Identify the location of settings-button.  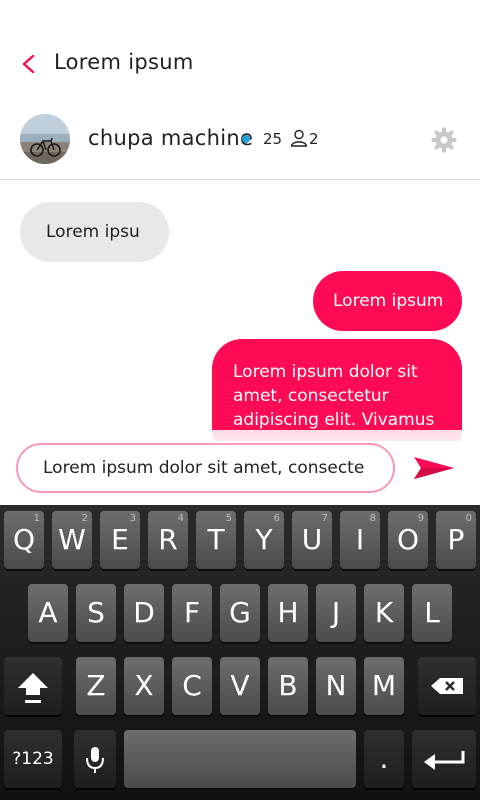
(444, 140).